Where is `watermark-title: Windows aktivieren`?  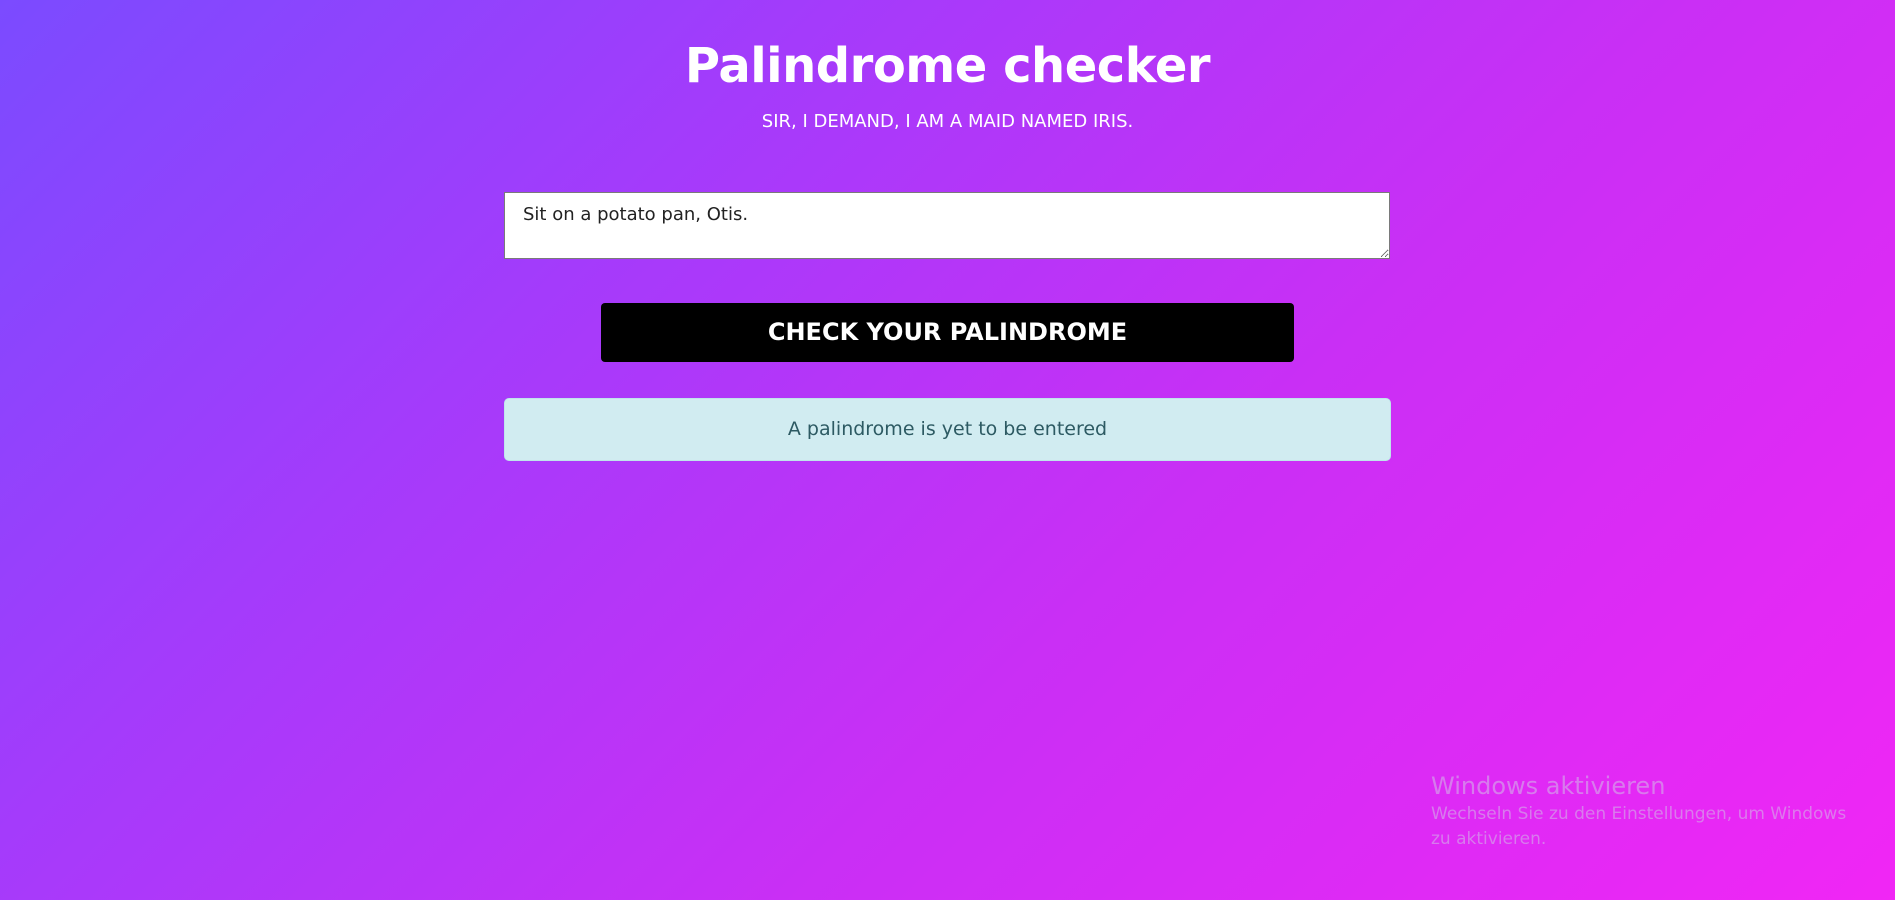 watermark-title: Windows aktivieren is located at coordinates (1548, 786).